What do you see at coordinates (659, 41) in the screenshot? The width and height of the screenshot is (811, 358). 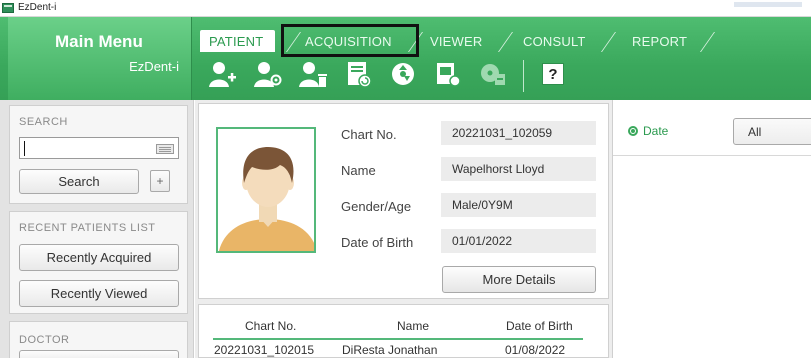 I see `tab-report: REPORT` at bounding box center [659, 41].